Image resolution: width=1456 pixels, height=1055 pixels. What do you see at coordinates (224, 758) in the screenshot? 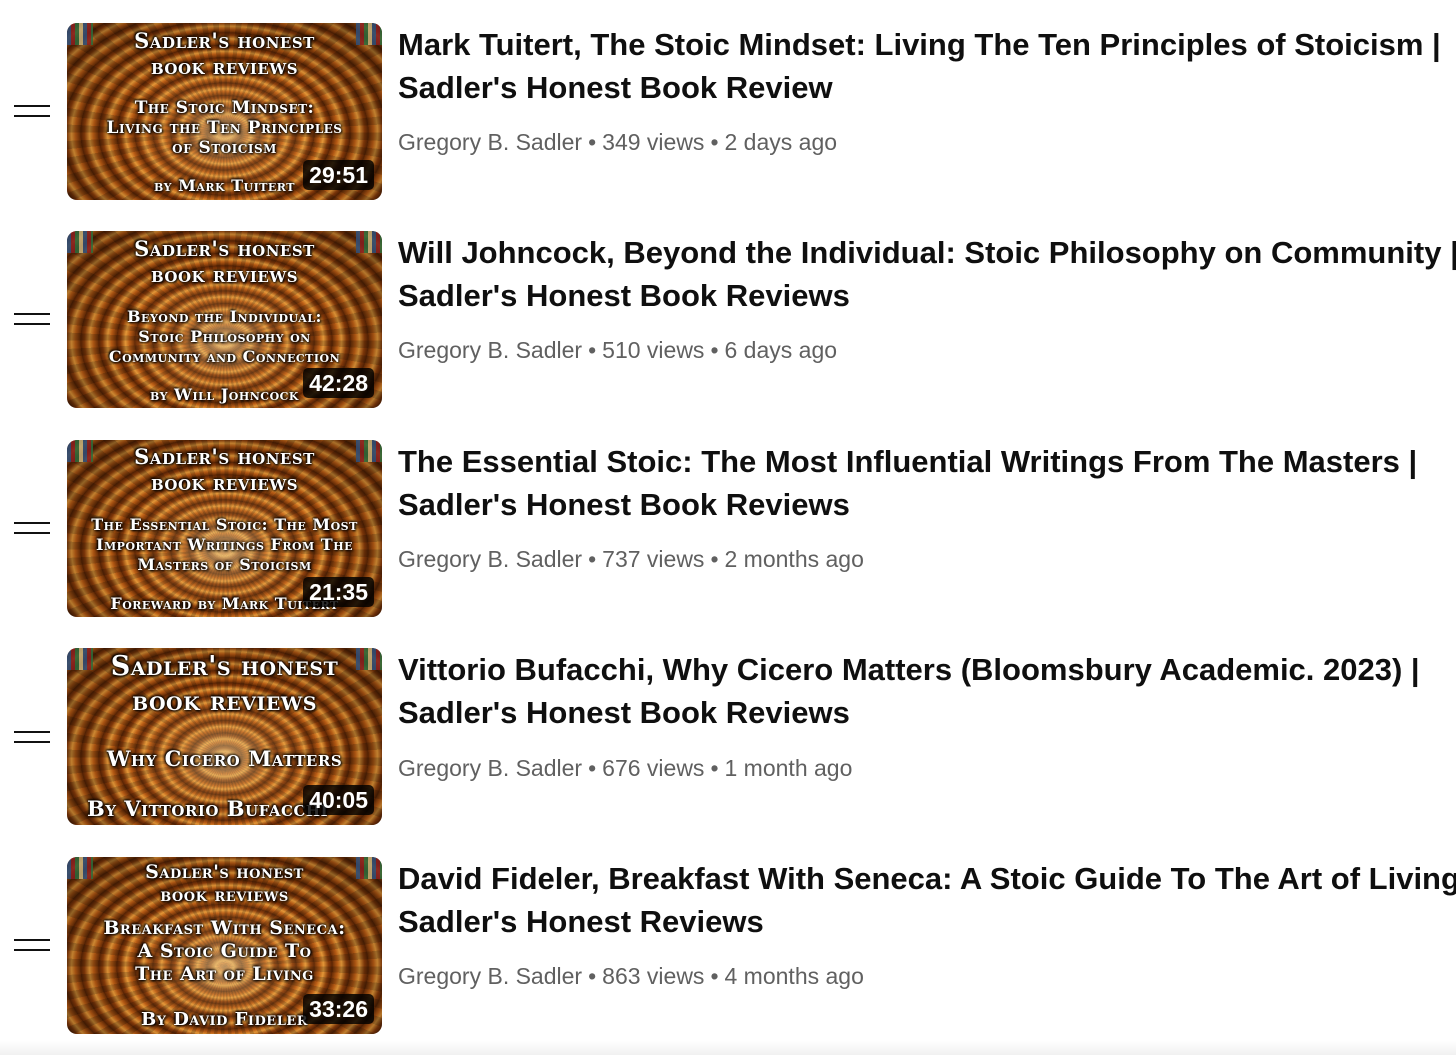
I see `thumbnail-book-title: Why Cicero Matters` at bounding box center [224, 758].